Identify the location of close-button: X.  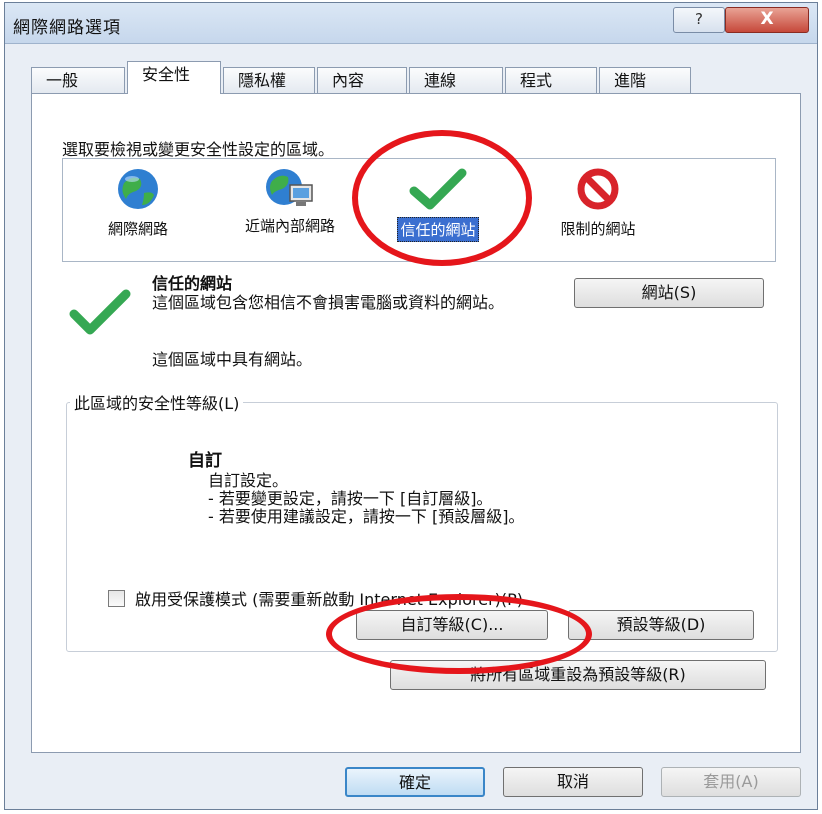
(767, 20).